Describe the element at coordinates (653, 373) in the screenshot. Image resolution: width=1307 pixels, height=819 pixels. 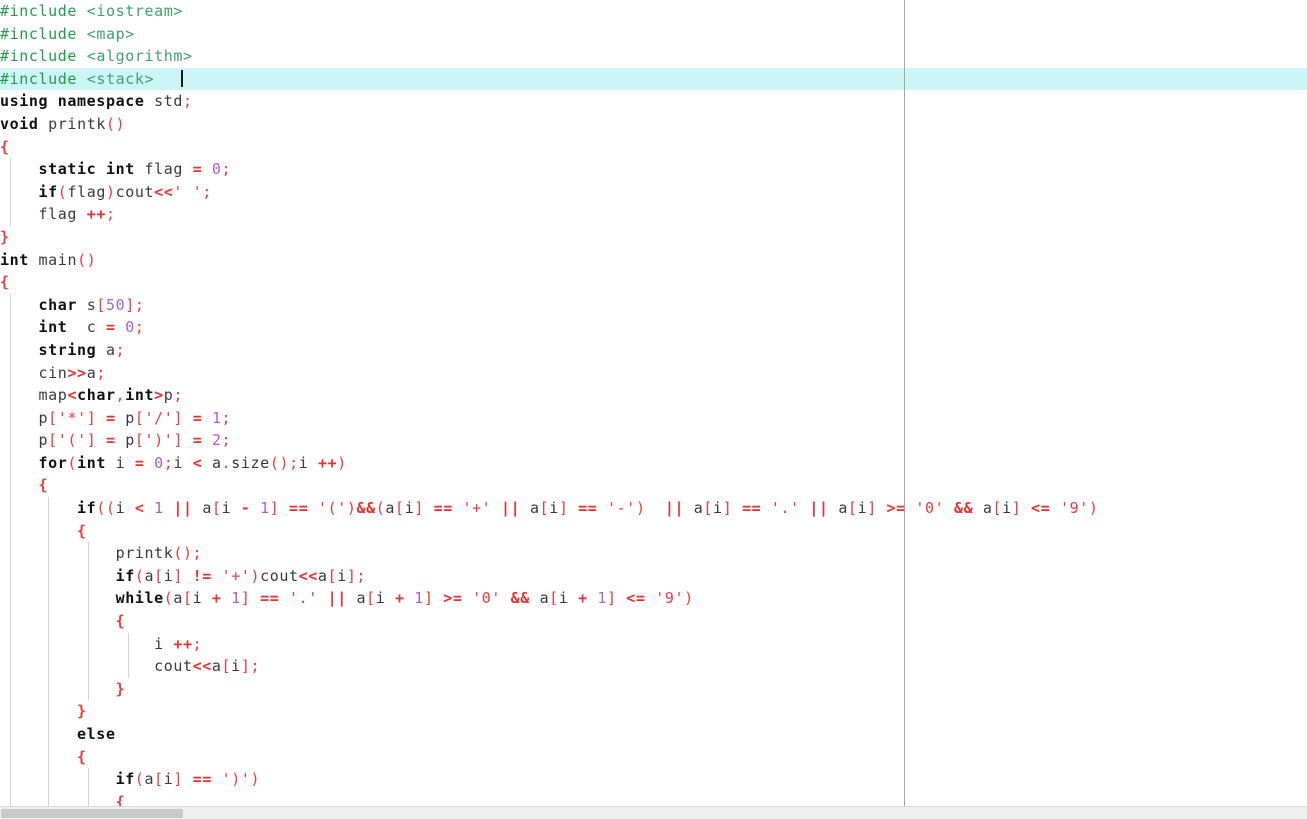
I see `code-line: cin>>a;` at that location.